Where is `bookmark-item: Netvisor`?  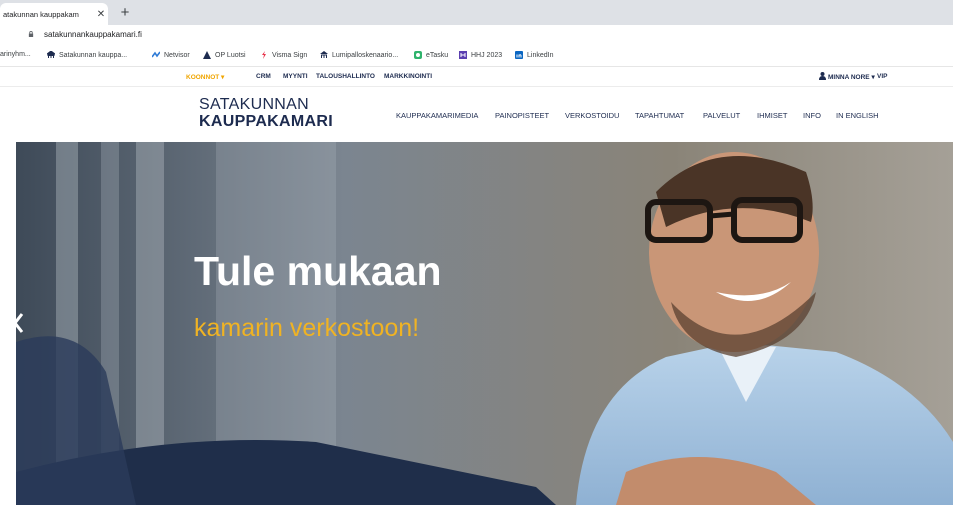 bookmark-item: Netvisor is located at coordinates (171, 55).